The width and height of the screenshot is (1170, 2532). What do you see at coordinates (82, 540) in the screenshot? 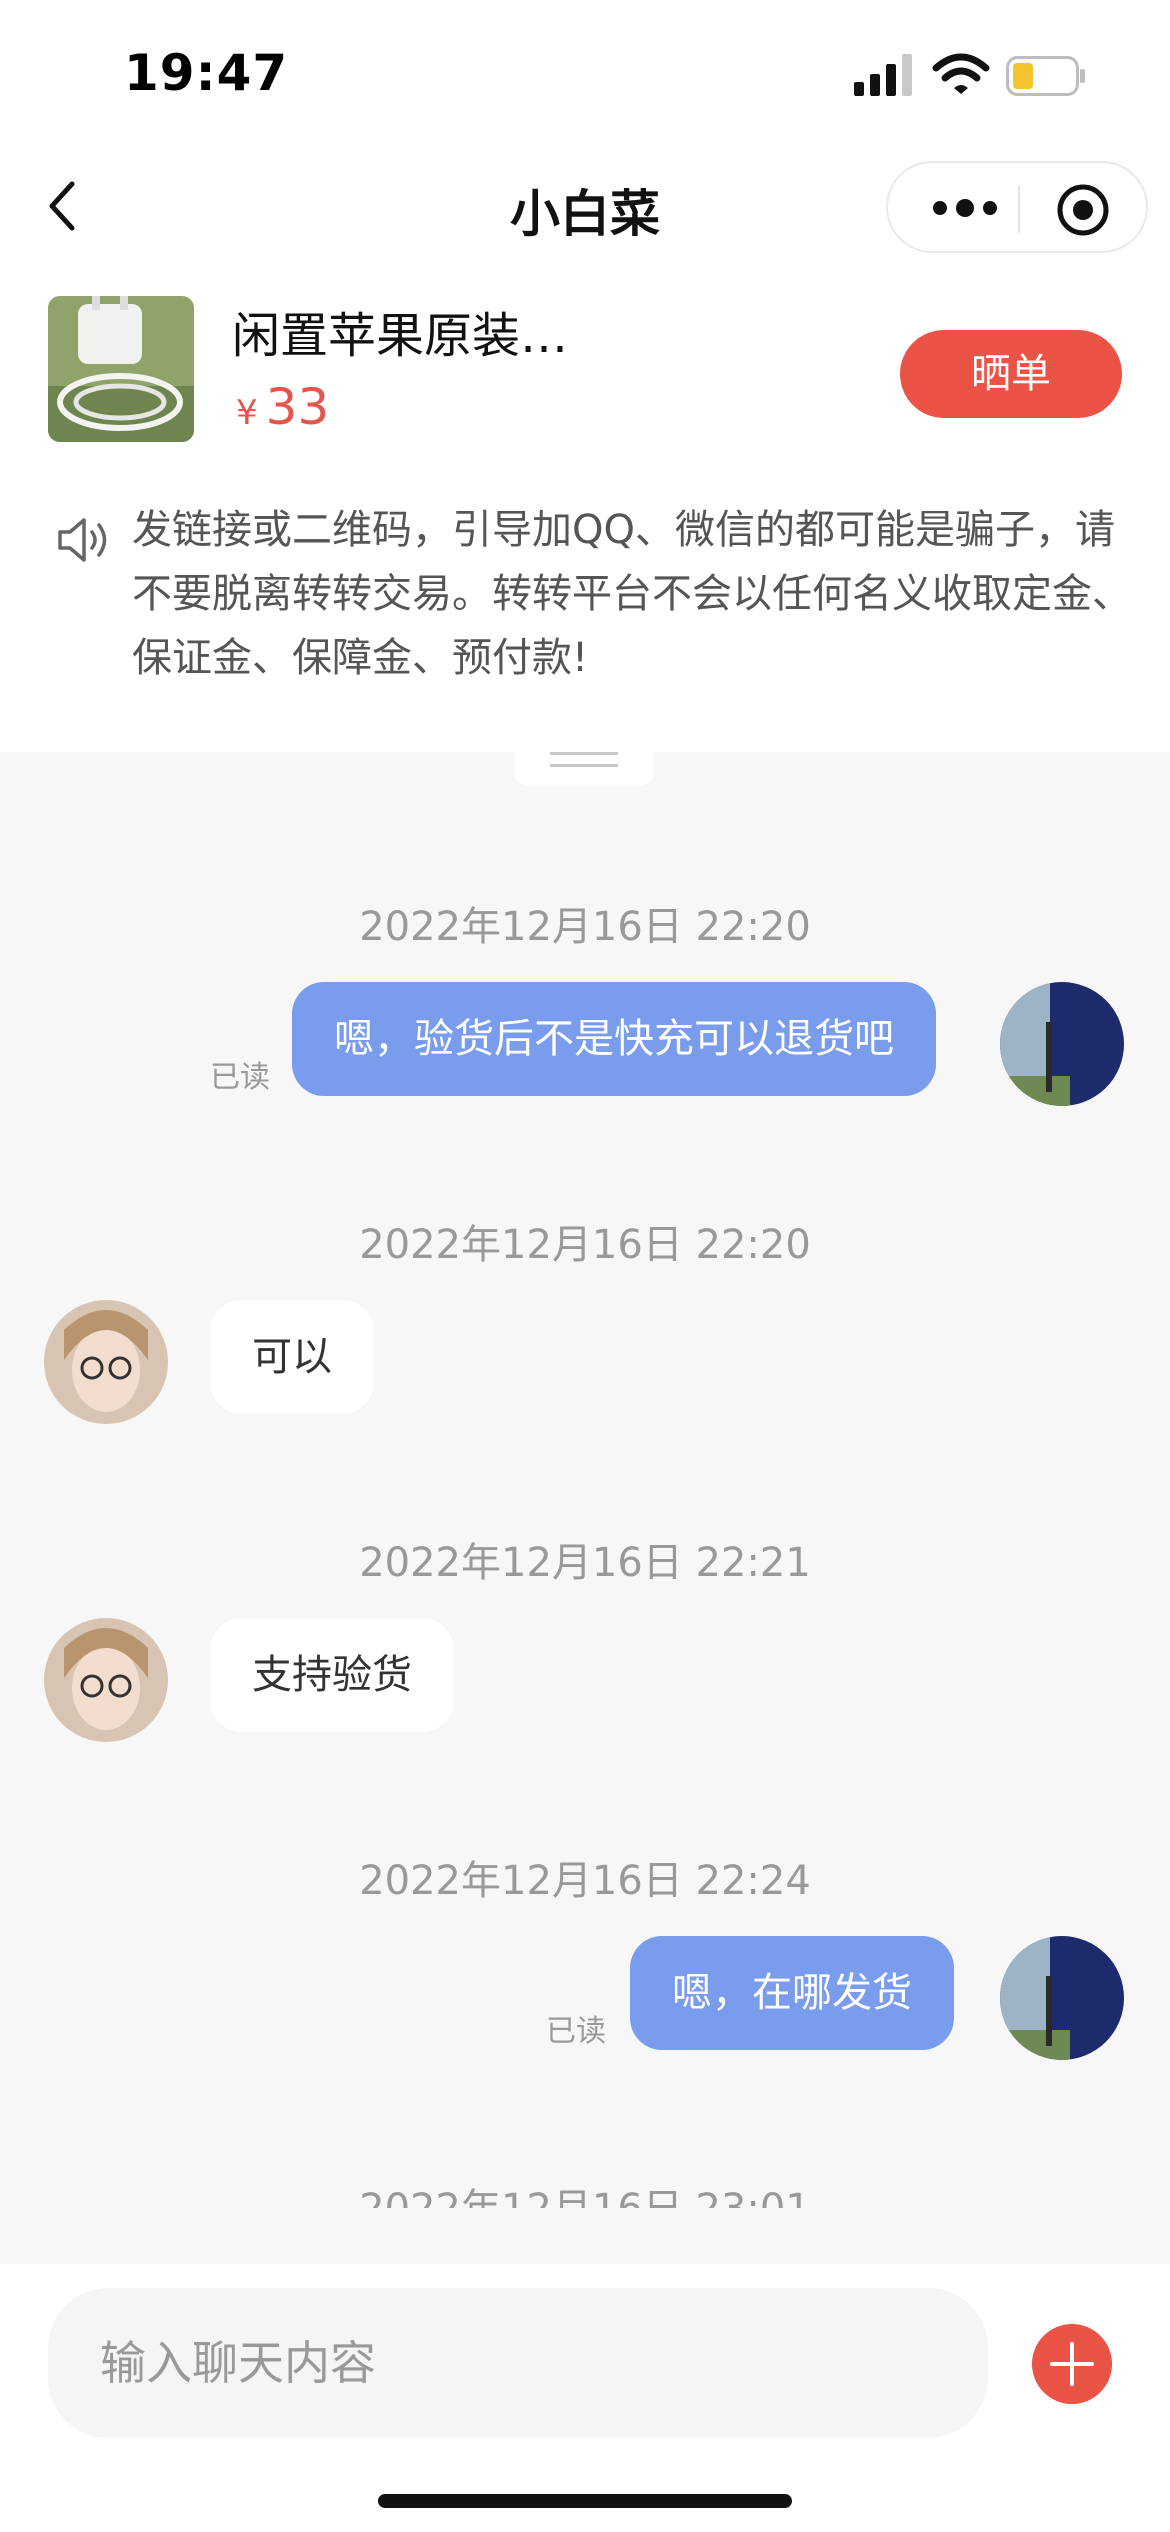
I see `speaker-icon` at bounding box center [82, 540].